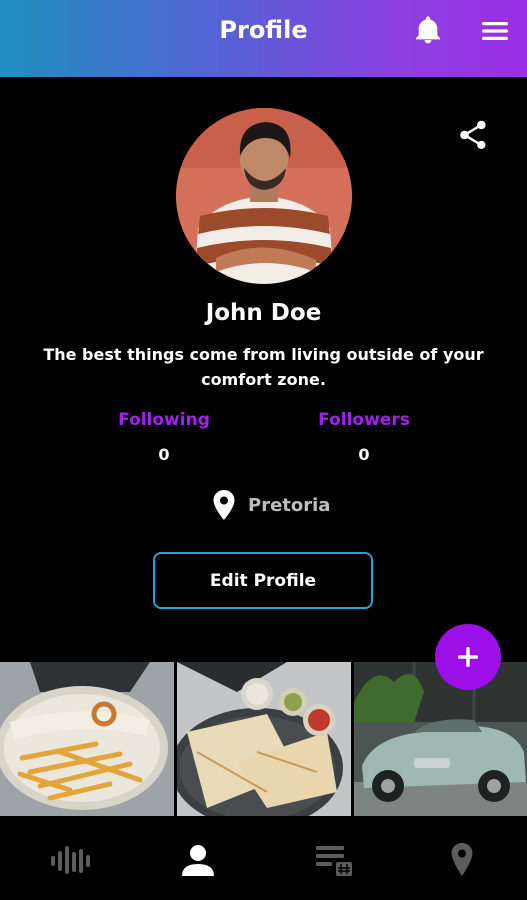 This screenshot has width=527, height=900. I want to click on add-button, so click(468, 657).